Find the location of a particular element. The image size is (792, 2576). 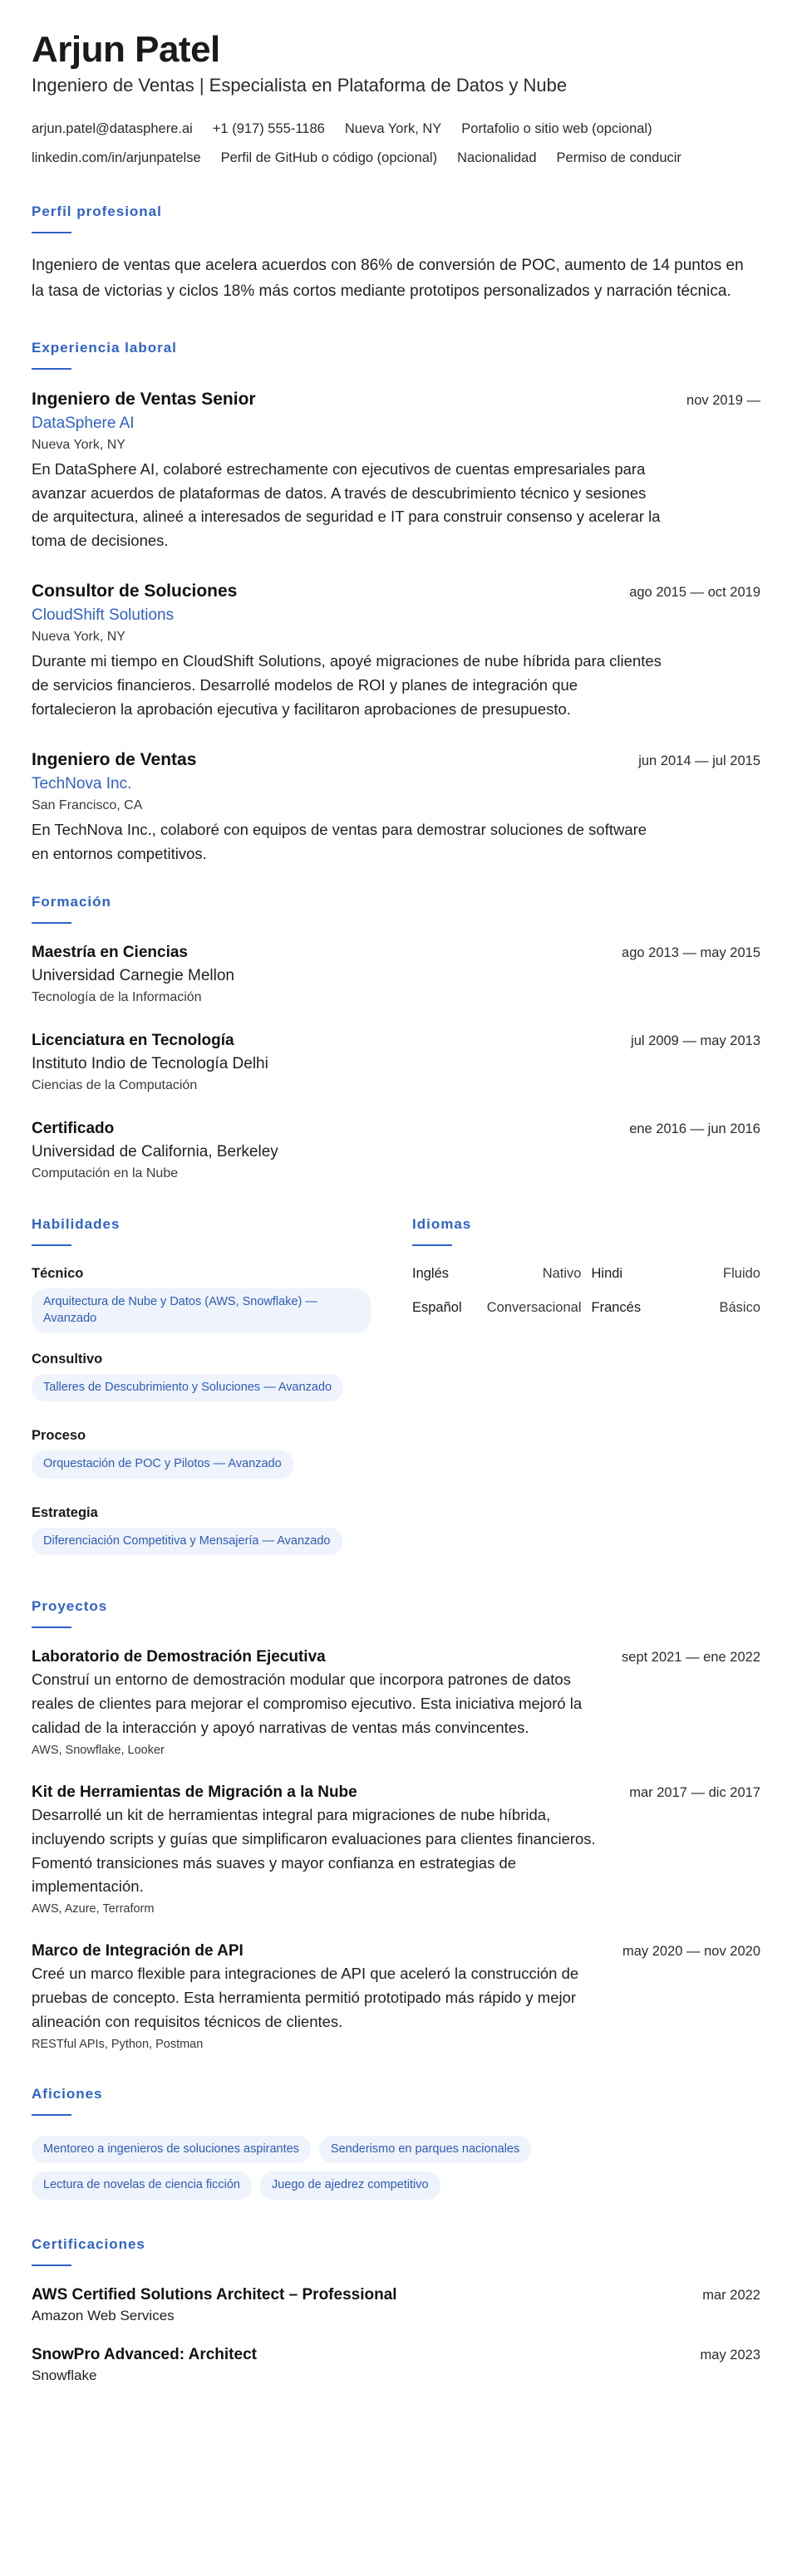

job-location: Nueva York, NY is located at coordinates (78, 444).